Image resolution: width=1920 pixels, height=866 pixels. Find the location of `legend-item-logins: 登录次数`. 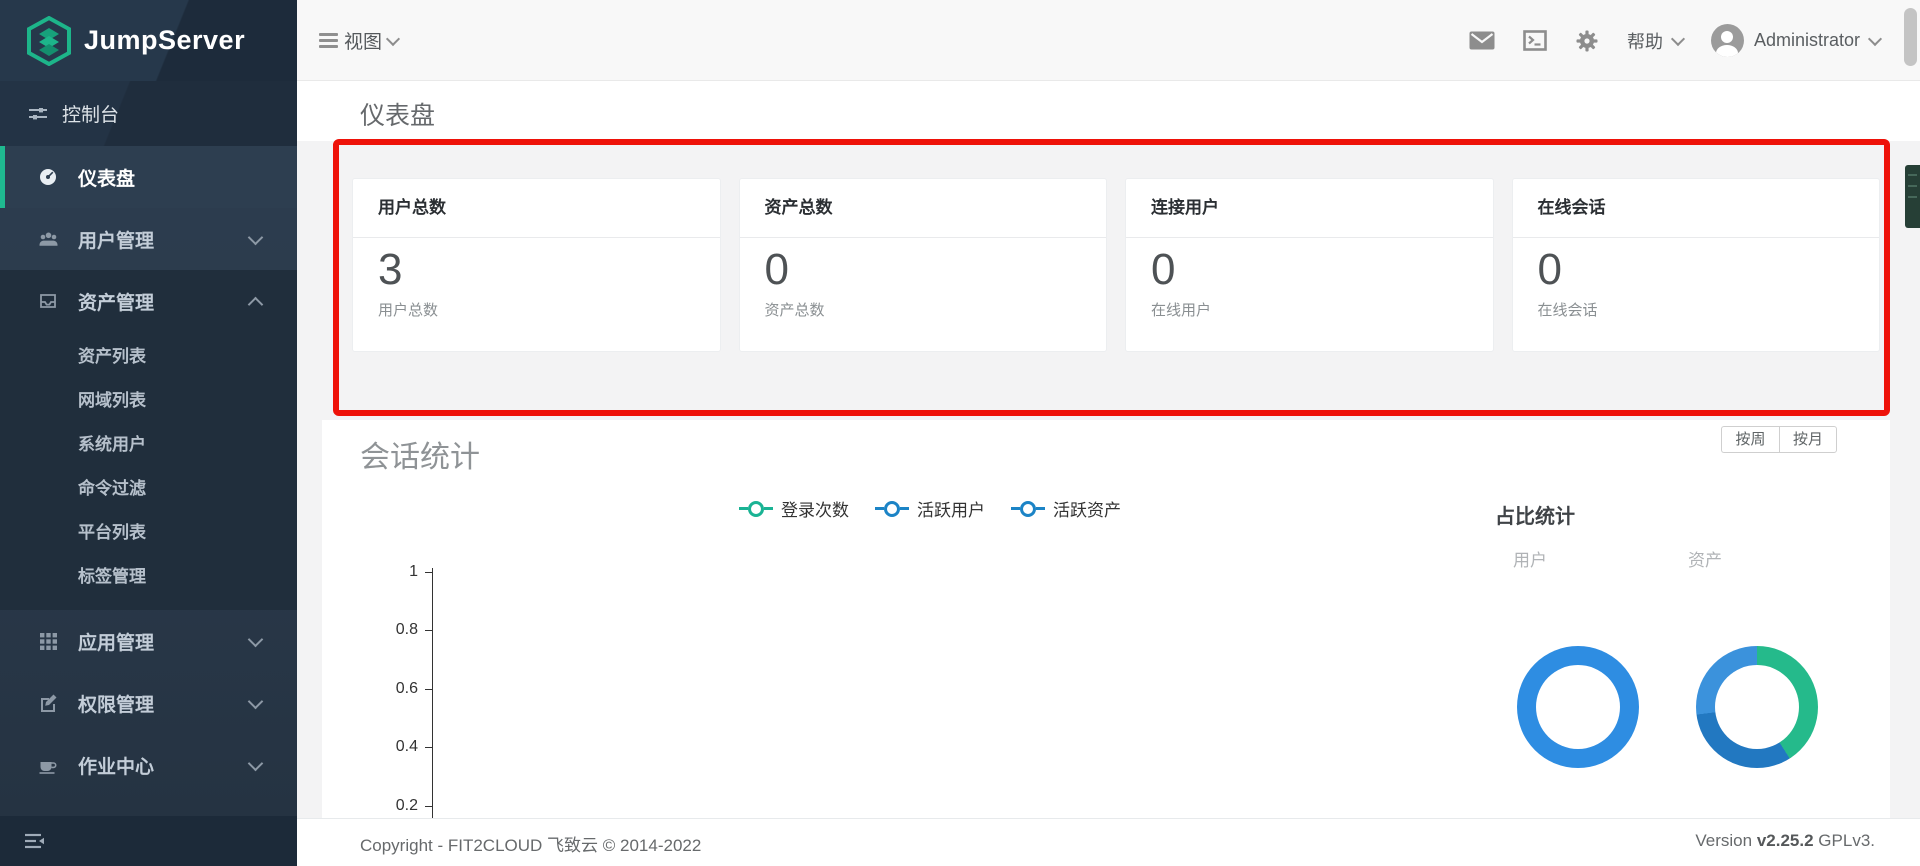

legend-item-logins: 登录次数 is located at coordinates (794, 508).